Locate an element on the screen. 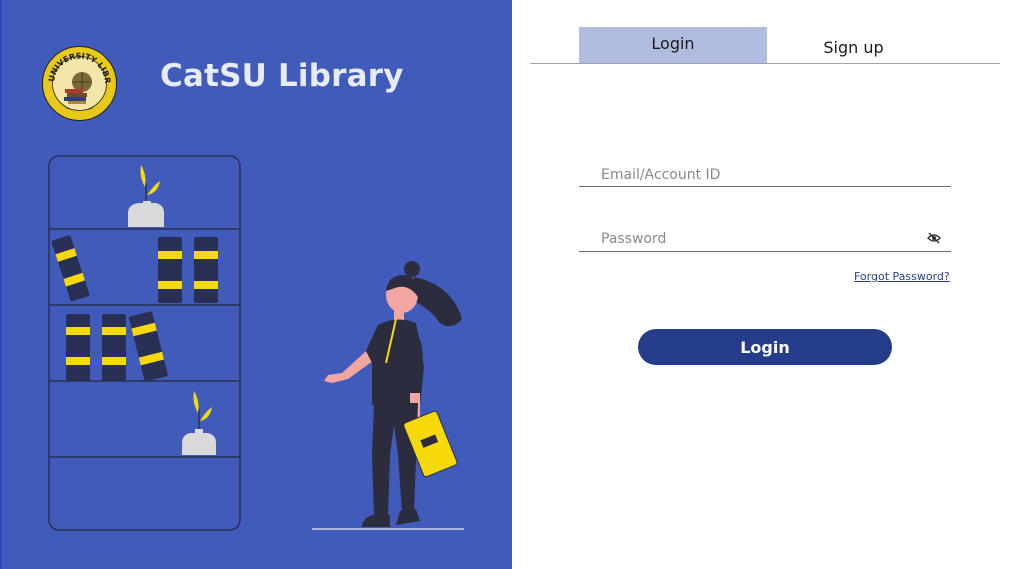  tab-sign-up: Sign up is located at coordinates (853, 45).